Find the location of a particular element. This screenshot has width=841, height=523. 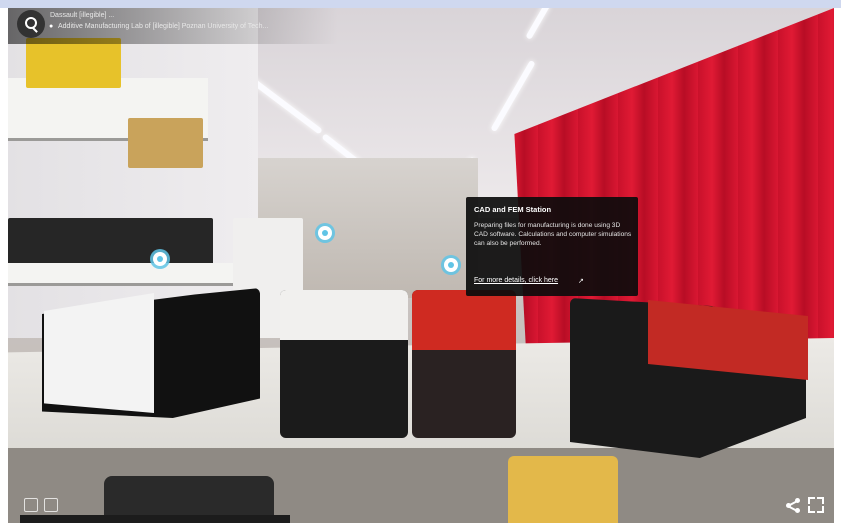

fullscreen-icon is located at coordinates (811, 500).